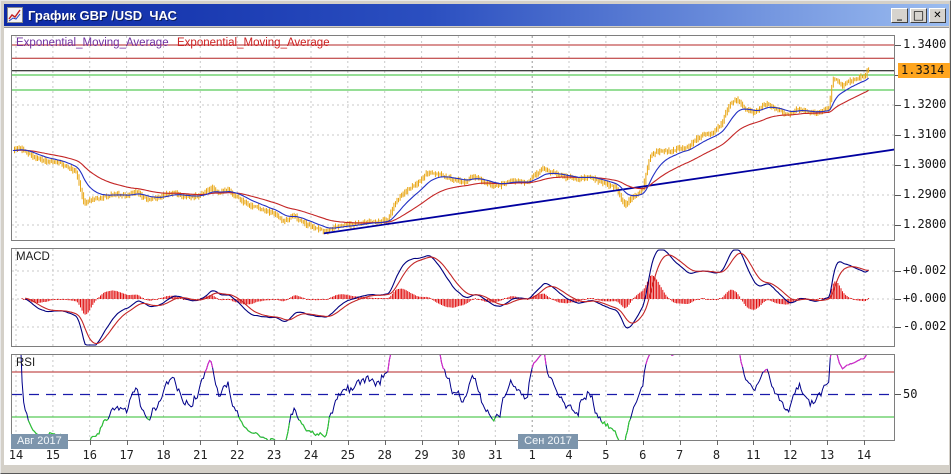 This screenshot has height=474, width=951. I want to click on price-axis-label: 1.2800, so click(925, 224).